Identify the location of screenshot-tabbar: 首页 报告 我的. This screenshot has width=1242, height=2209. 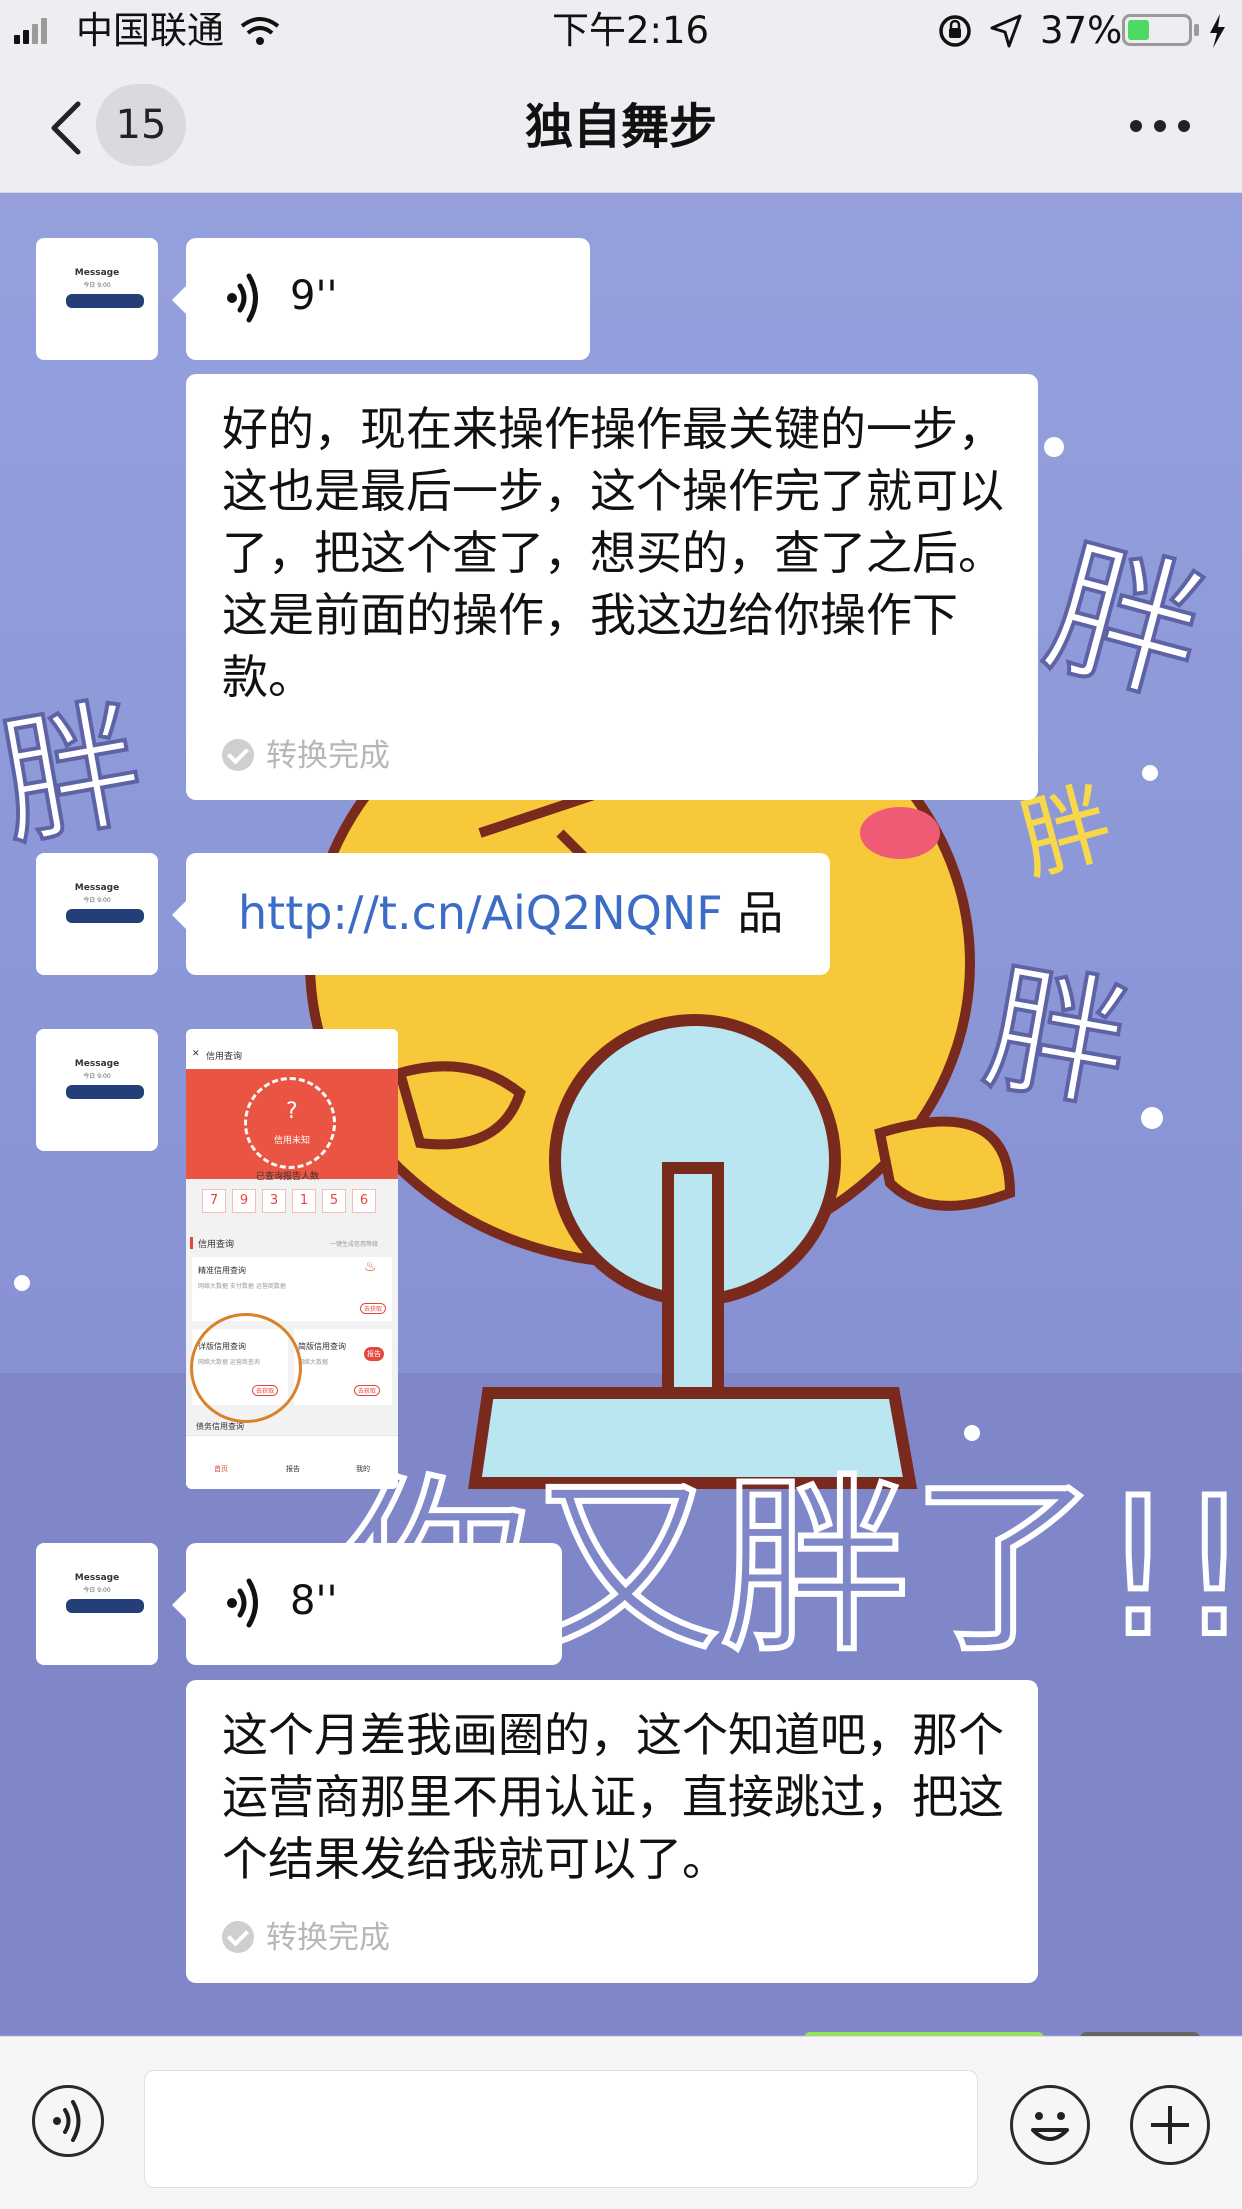
(292, 1462).